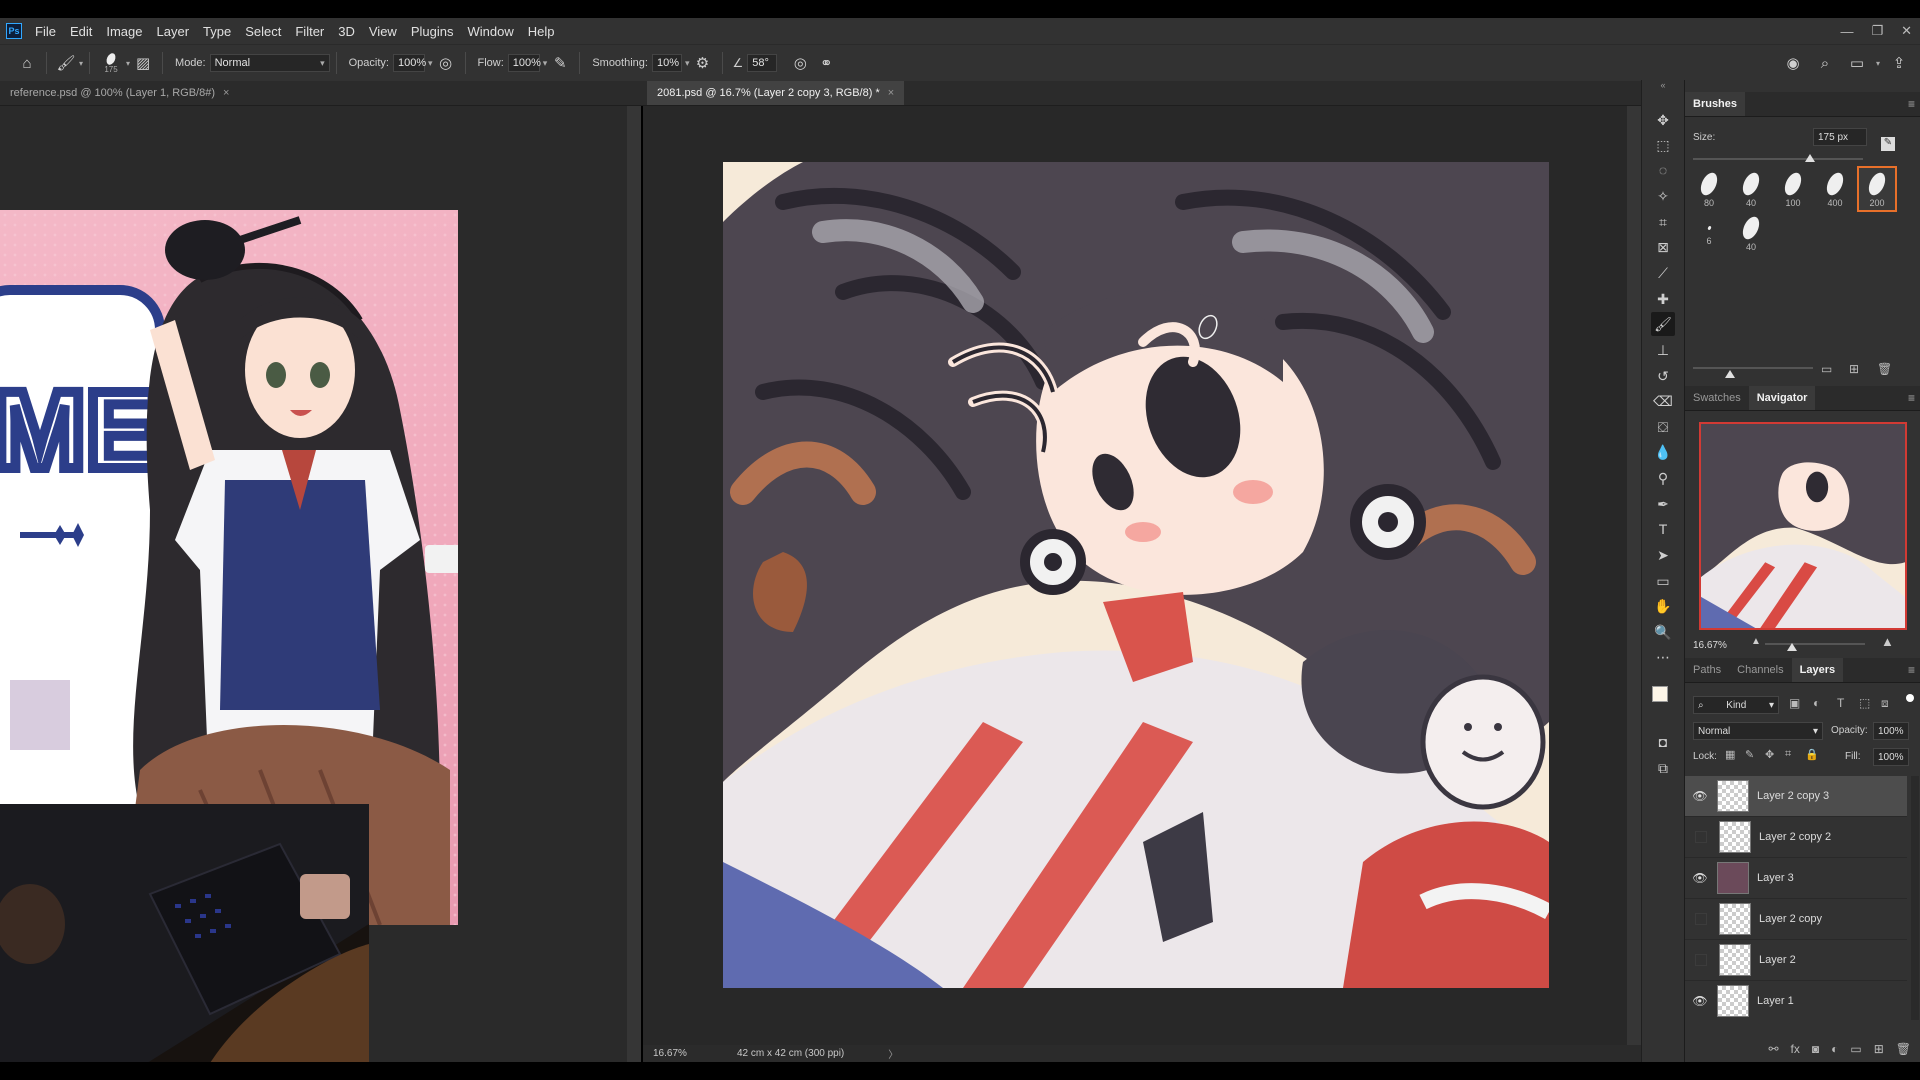  What do you see at coordinates (703, 63) in the screenshot?
I see `smoothing-settings-gear-icon: ⚙` at bounding box center [703, 63].